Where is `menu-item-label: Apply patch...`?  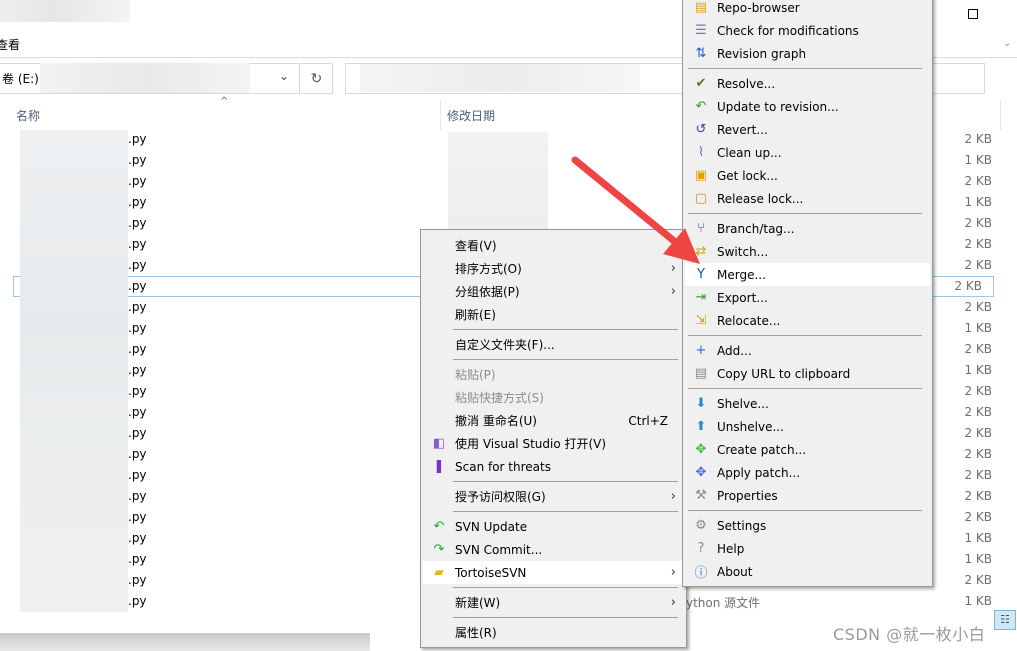 menu-item-label: Apply patch... is located at coordinates (759, 472).